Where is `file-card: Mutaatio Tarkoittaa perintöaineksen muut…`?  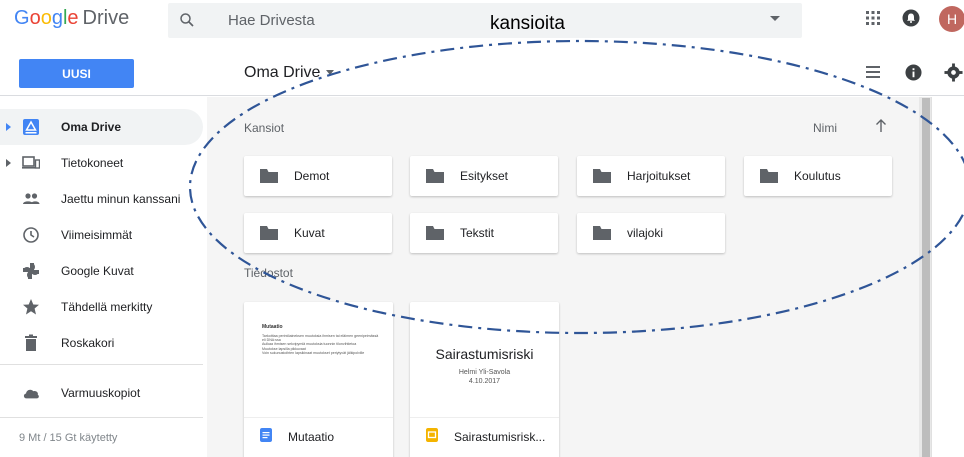 file-card: Mutaatio Tarkoittaa perintöaineksen muut… is located at coordinates (318, 379).